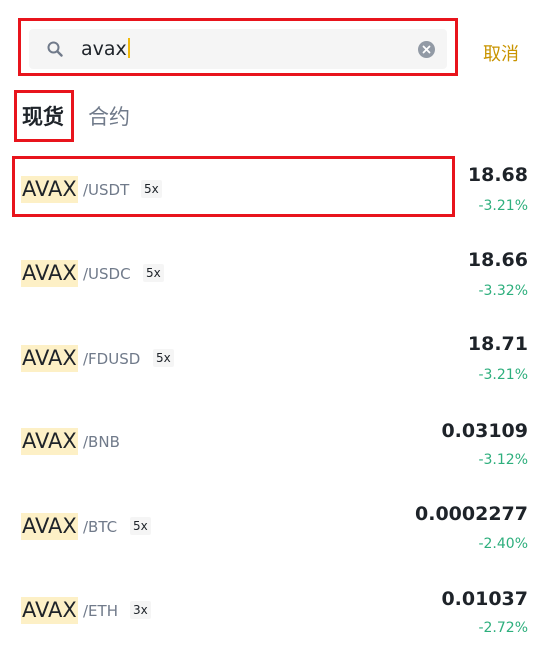  Describe the element at coordinates (471, 514) in the screenshot. I see `last-price: 0.0002277` at that location.